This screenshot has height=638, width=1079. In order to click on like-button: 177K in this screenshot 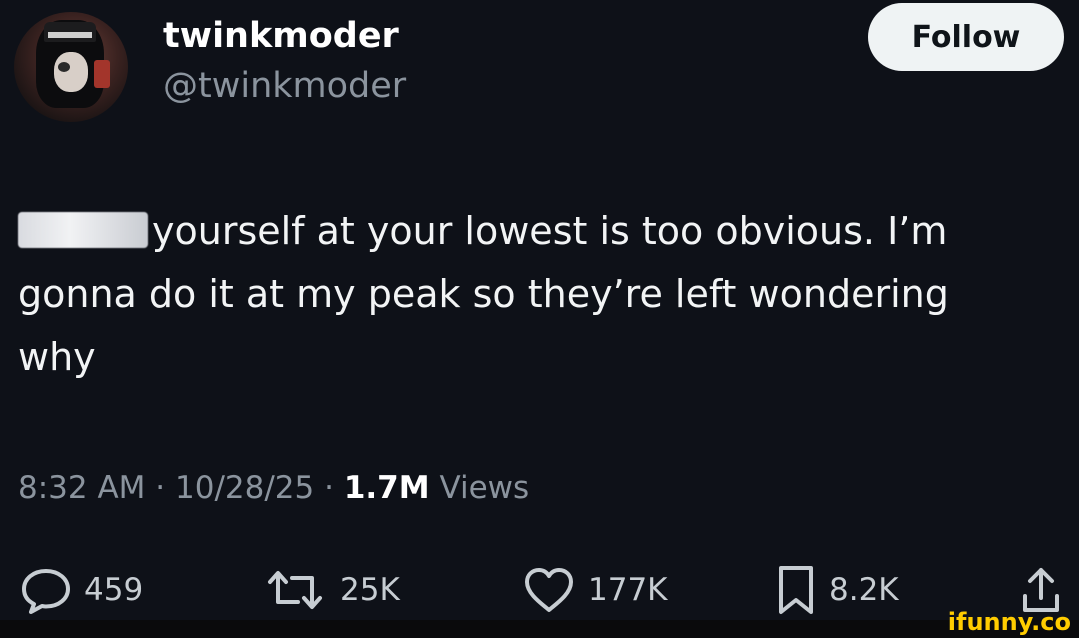, I will do `click(595, 590)`.